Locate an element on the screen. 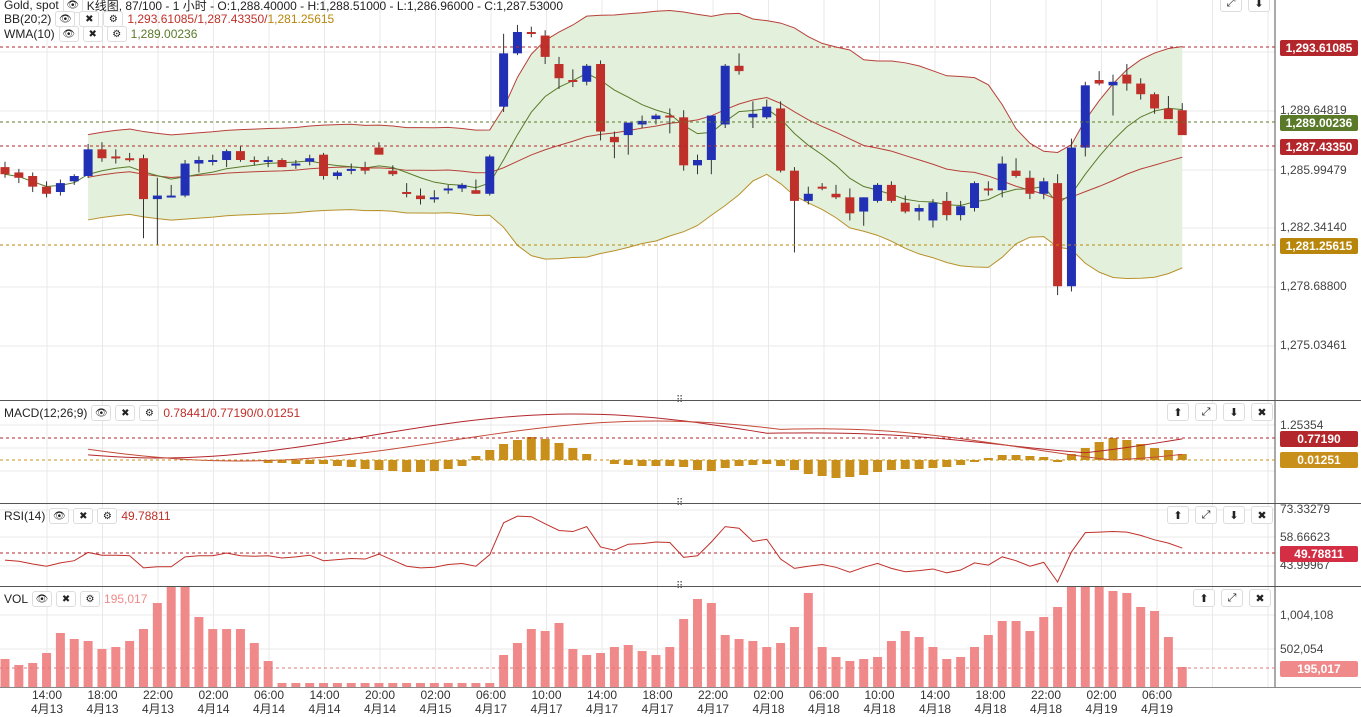 The width and height of the screenshot is (1361, 717). time-axis-label: 06:00 4月19 is located at coordinates (1157, 702).